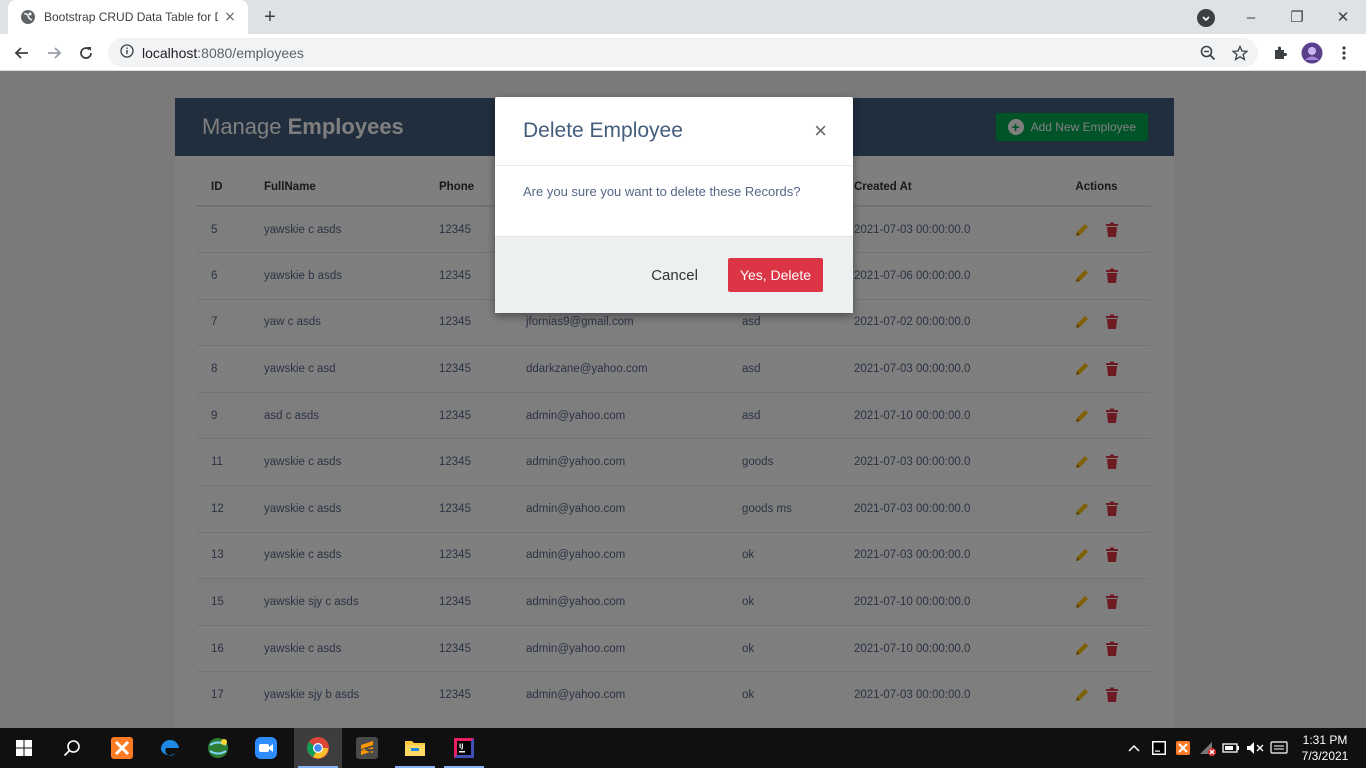 The image size is (1366, 768). I want to click on svg-text: IJ, so click(461, 746).